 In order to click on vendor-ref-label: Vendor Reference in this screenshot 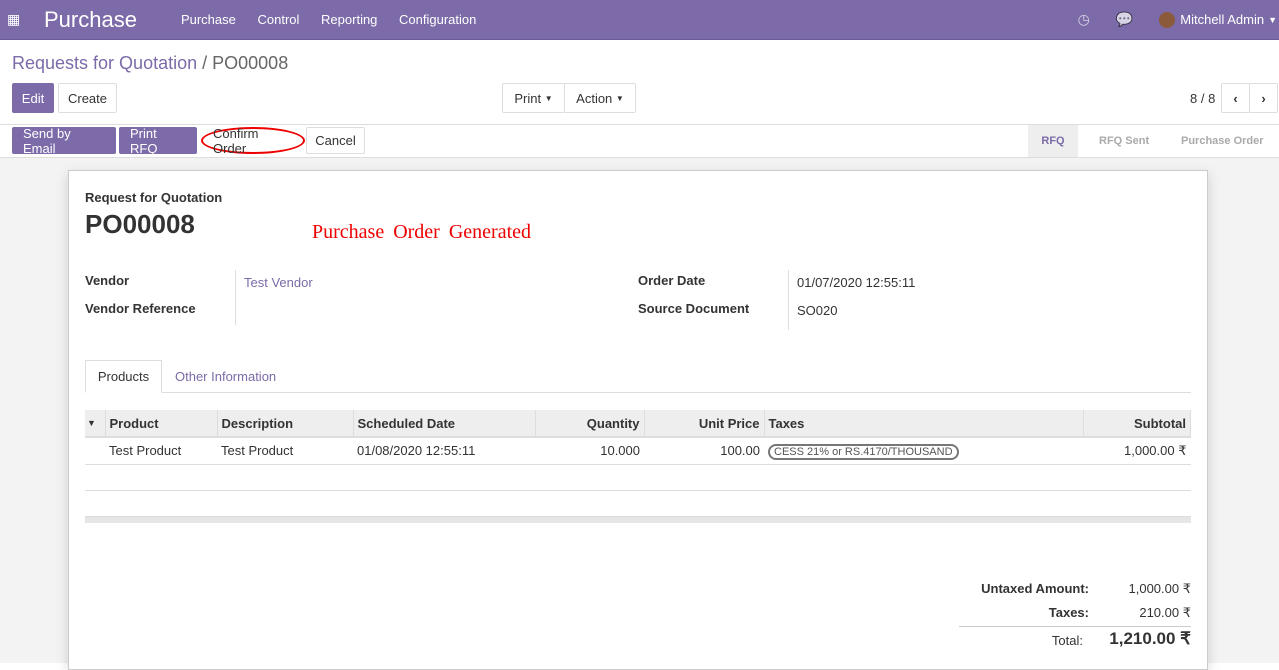, I will do `click(140, 308)`.